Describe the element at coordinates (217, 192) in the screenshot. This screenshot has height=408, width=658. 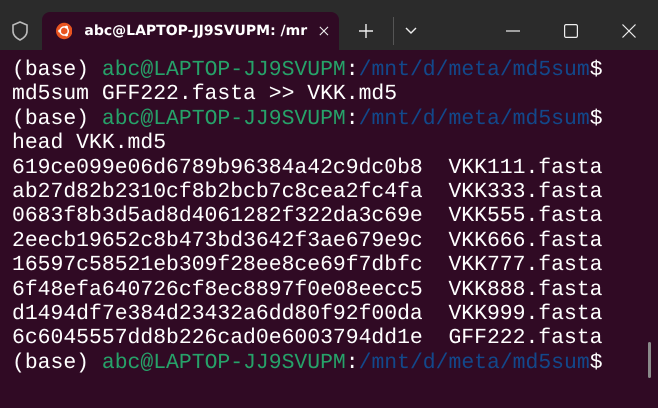
I see `checksum-hash: ab27d82b2310cf8b2bcb7c8cea2fc4fa` at that location.